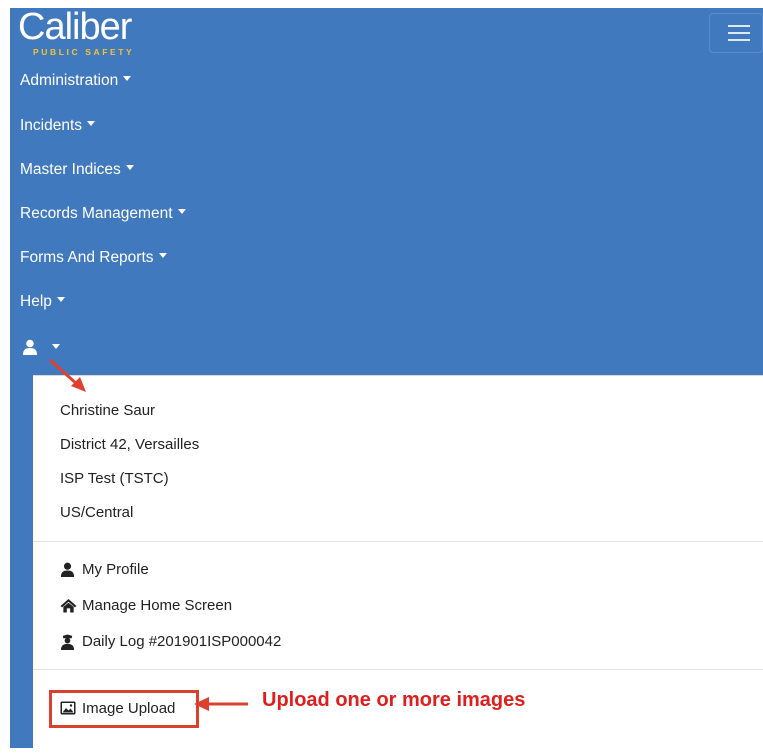 Image resolution: width=763 pixels, height=753 pixels. I want to click on annotation-arrows, so click(148, 534).